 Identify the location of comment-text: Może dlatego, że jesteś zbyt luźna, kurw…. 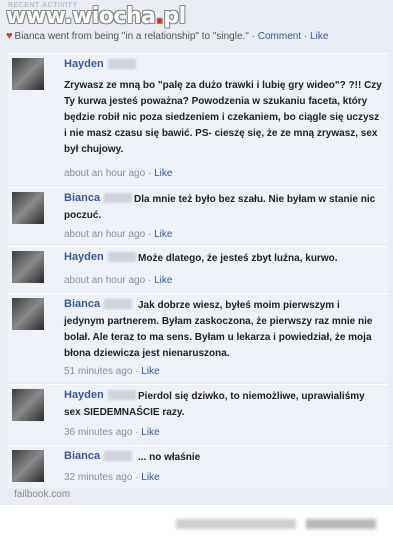
(238, 258).